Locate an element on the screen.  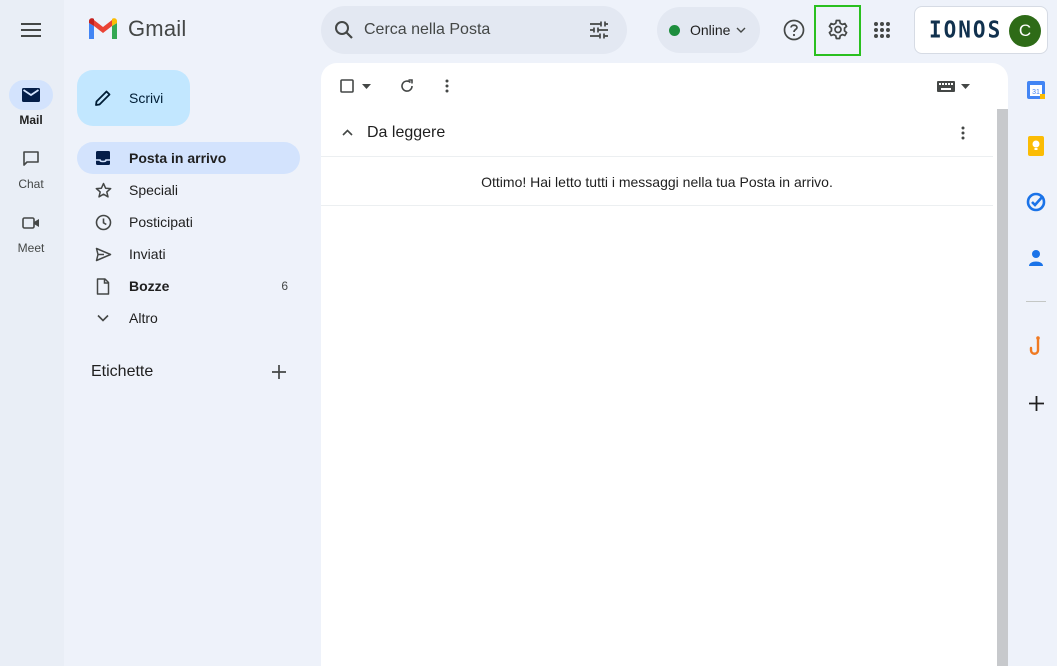
nav-label-starred: Speciali is located at coordinates (154, 190).